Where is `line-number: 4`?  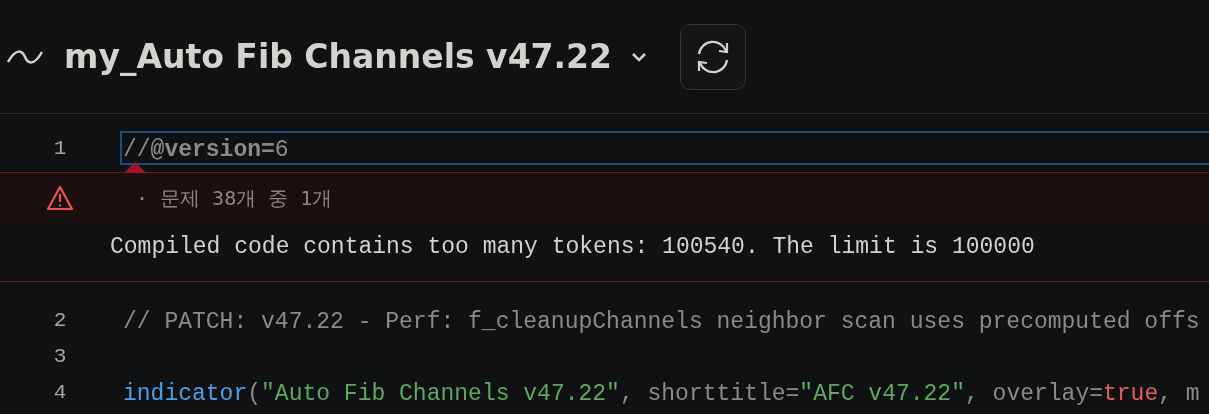
line-number: 4 is located at coordinates (60, 392).